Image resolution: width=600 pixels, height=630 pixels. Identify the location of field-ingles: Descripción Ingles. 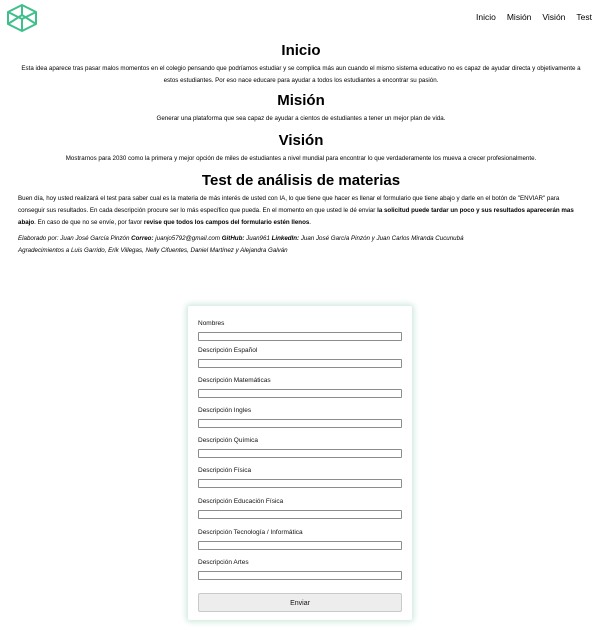
(300, 417).